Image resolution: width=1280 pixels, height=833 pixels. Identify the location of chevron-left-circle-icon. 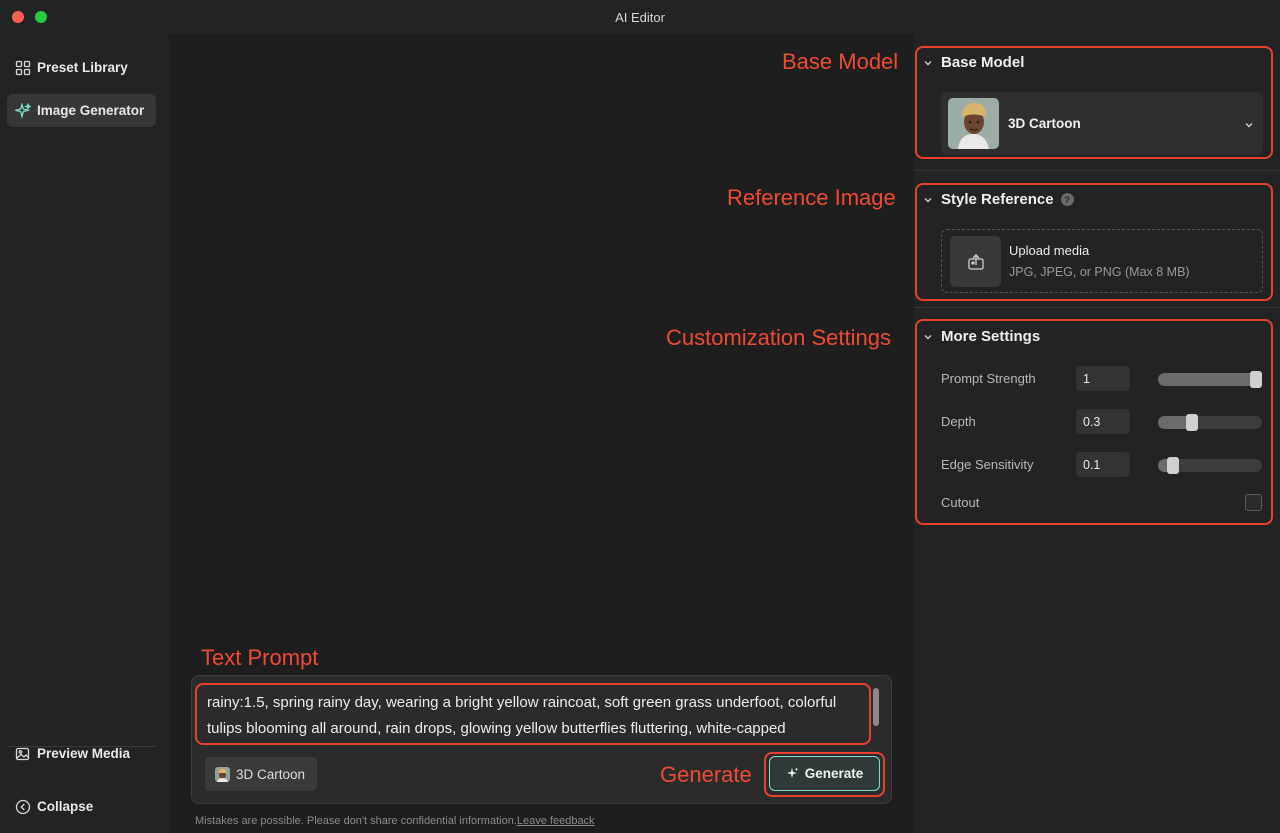
(23, 807).